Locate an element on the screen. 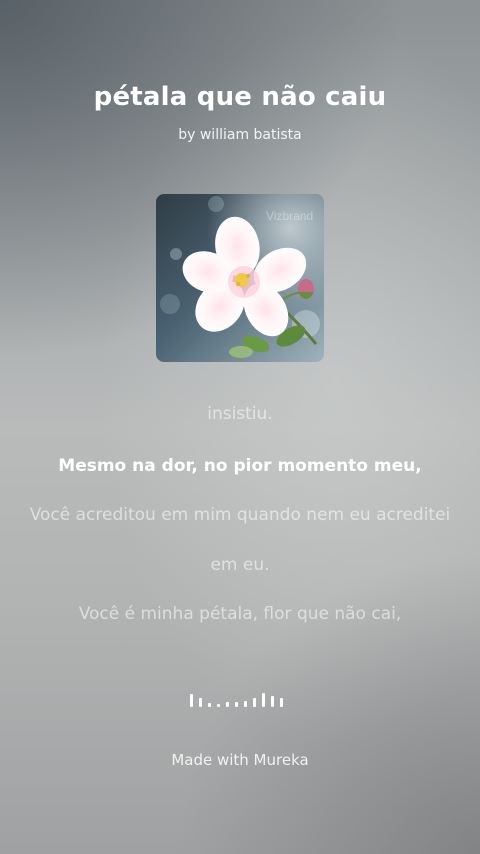 Image resolution: width=480 pixels, height=854 pixels. white-flower-icon: Vizbrand is located at coordinates (240, 278).